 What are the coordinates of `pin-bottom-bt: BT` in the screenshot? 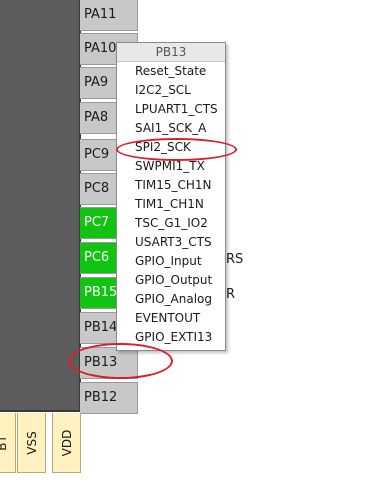 It's located at (8, 443).